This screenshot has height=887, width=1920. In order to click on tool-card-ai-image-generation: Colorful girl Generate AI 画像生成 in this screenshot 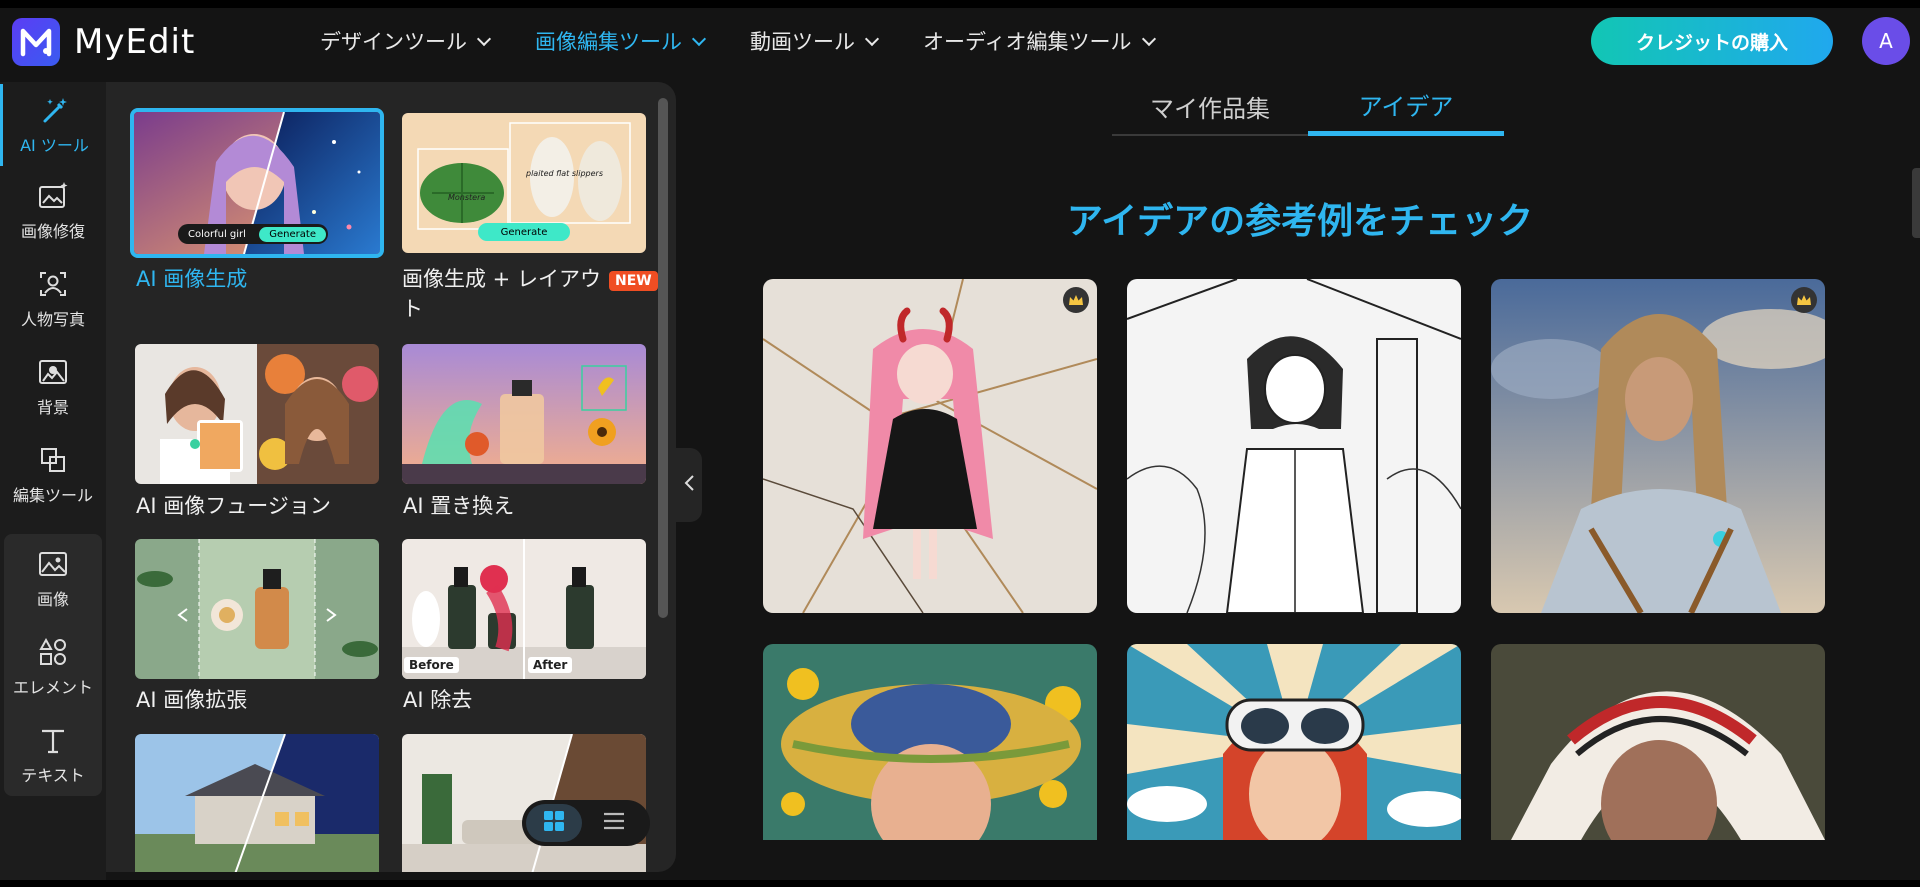, I will do `click(257, 203)`.